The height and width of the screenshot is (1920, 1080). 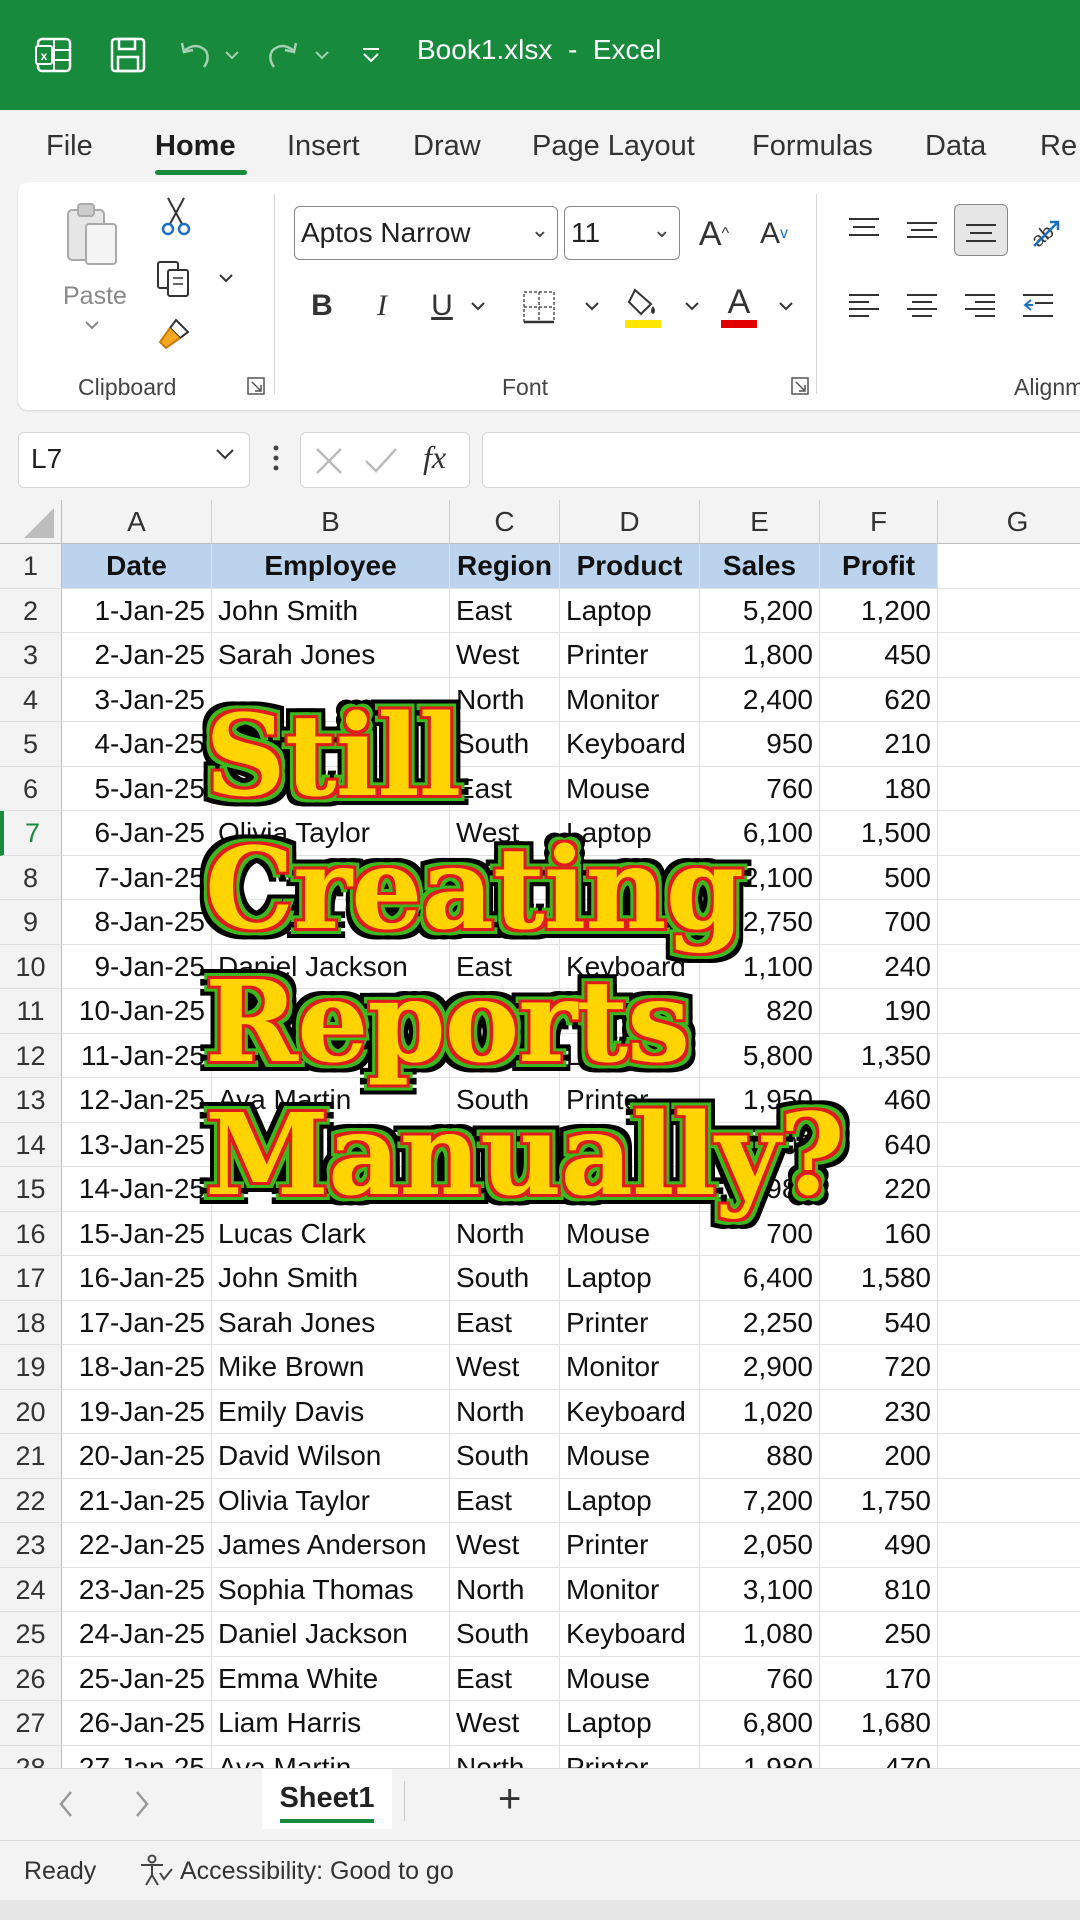 What do you see at coordinates (69, 146) in the screenshot?
I see `tab-file: File` at bounding box center [69, 146].